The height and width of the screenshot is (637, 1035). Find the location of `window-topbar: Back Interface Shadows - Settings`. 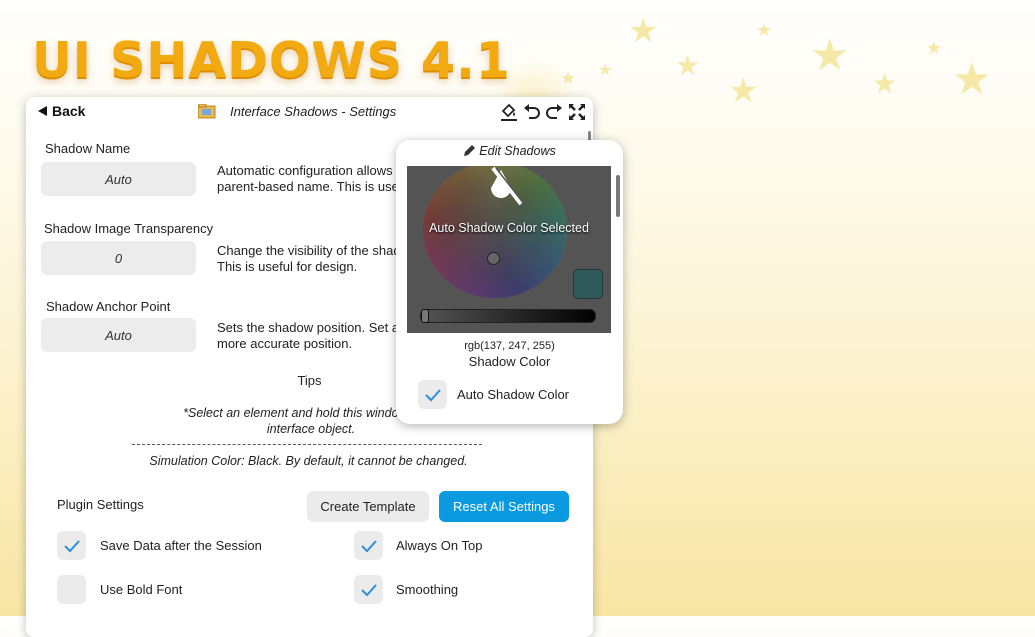

window-topbar: Back Interface Shadows - Settings is located at coordinates (309, 112).